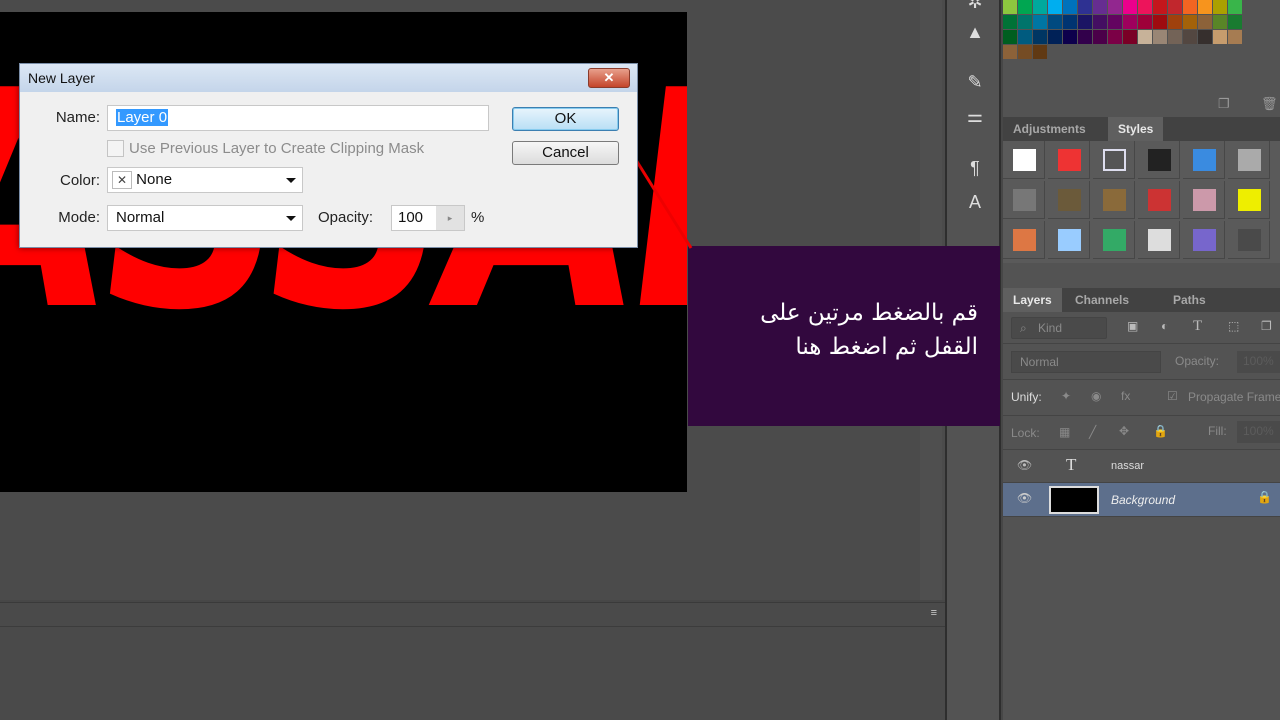 Image resolution: width=1280 pixels, height=720 pixels. What do you see at coordinates (115, 148) in the screenshot?
I see `clipping-mask-checkbox` at bounding box center [115, 148].